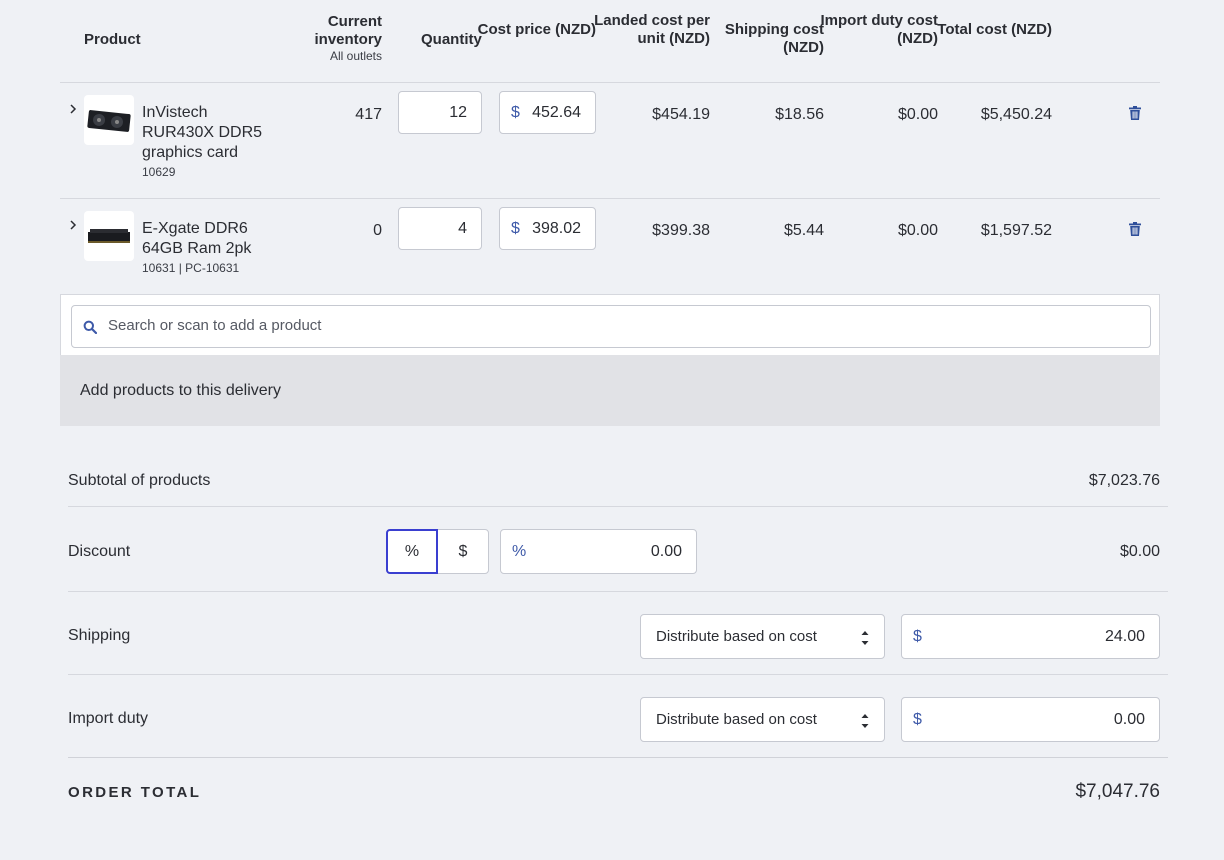 Image resolution: width=1224 pixels, height=860 pixels. I want to click on add-products-label: Add products to this delivery, so click(180, 390).